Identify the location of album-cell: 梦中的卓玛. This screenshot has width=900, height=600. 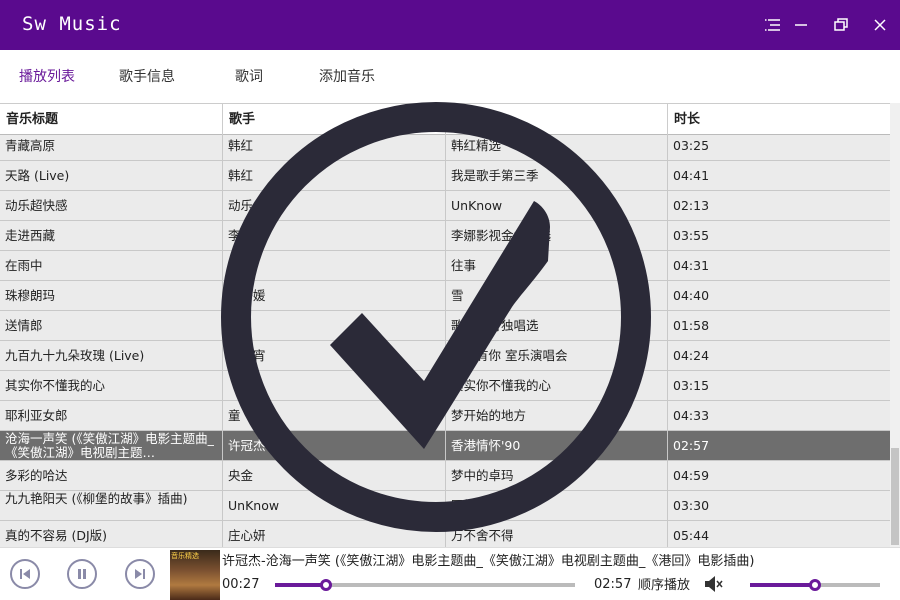
(557, 475).